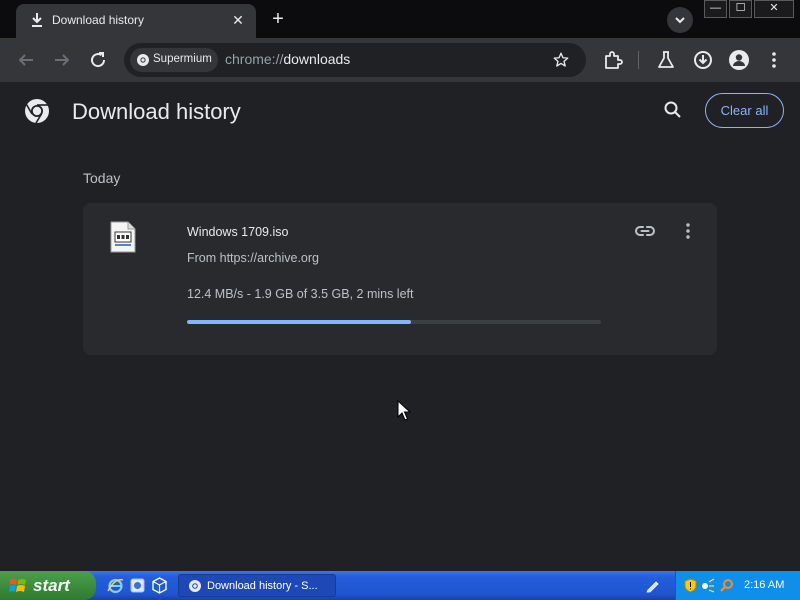  I want to click on reload-icon, so click(98, 60).